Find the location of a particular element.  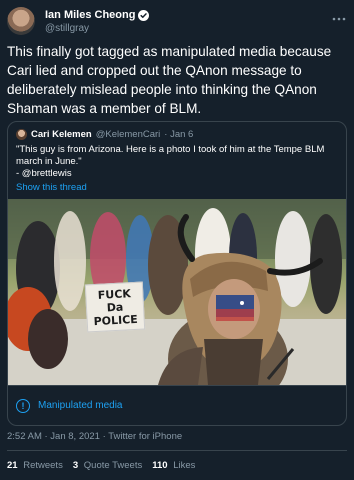

sign-line-2: Da is located at coordinates (115, 307).